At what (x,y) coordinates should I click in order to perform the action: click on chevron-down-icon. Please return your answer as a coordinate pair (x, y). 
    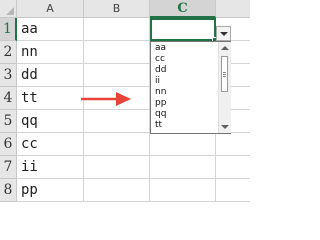
    Looking at the image, I should click on (224, 34).